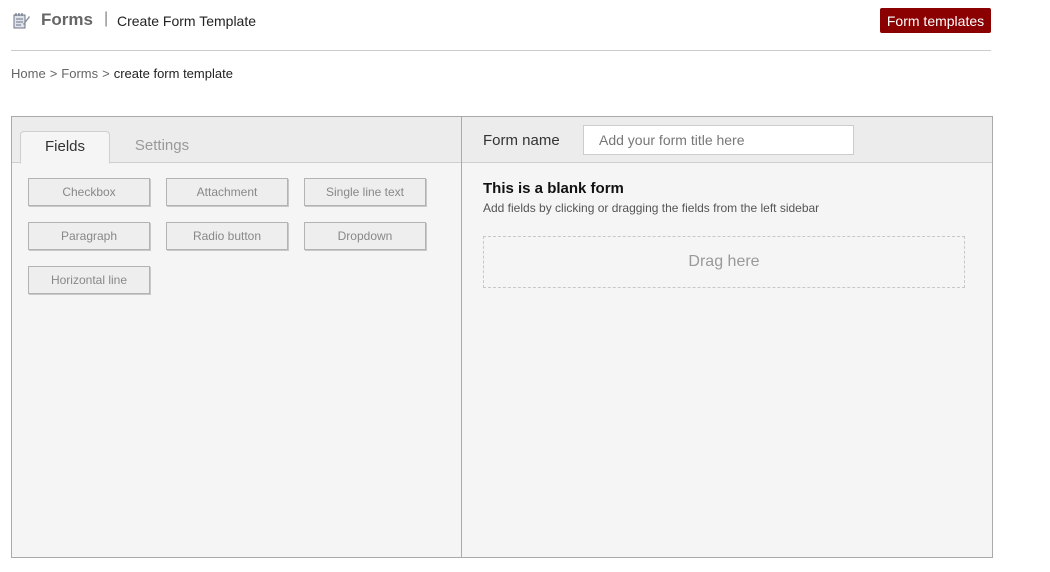  Describe the element at coordinates (227, 236) in the screenshot. I see `field-radio-button-button: Radio button` at that location.